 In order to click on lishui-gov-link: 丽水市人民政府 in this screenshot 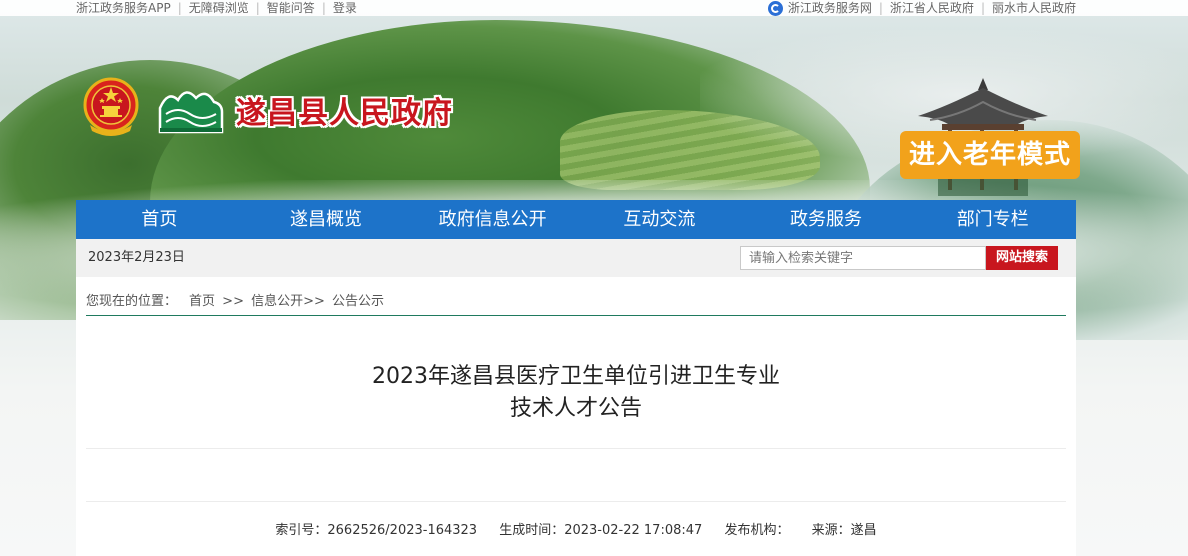, I will do `click(1034, 8)`.